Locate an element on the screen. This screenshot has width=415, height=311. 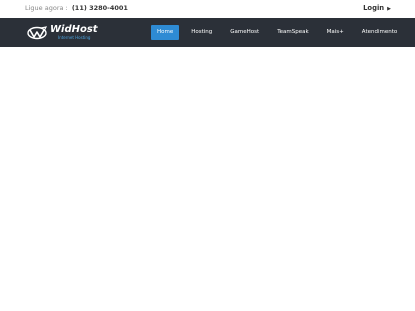
top-bar: Ligue agora : (11) 3280-4001 Login ▶ is located at coordinates (207, 9).